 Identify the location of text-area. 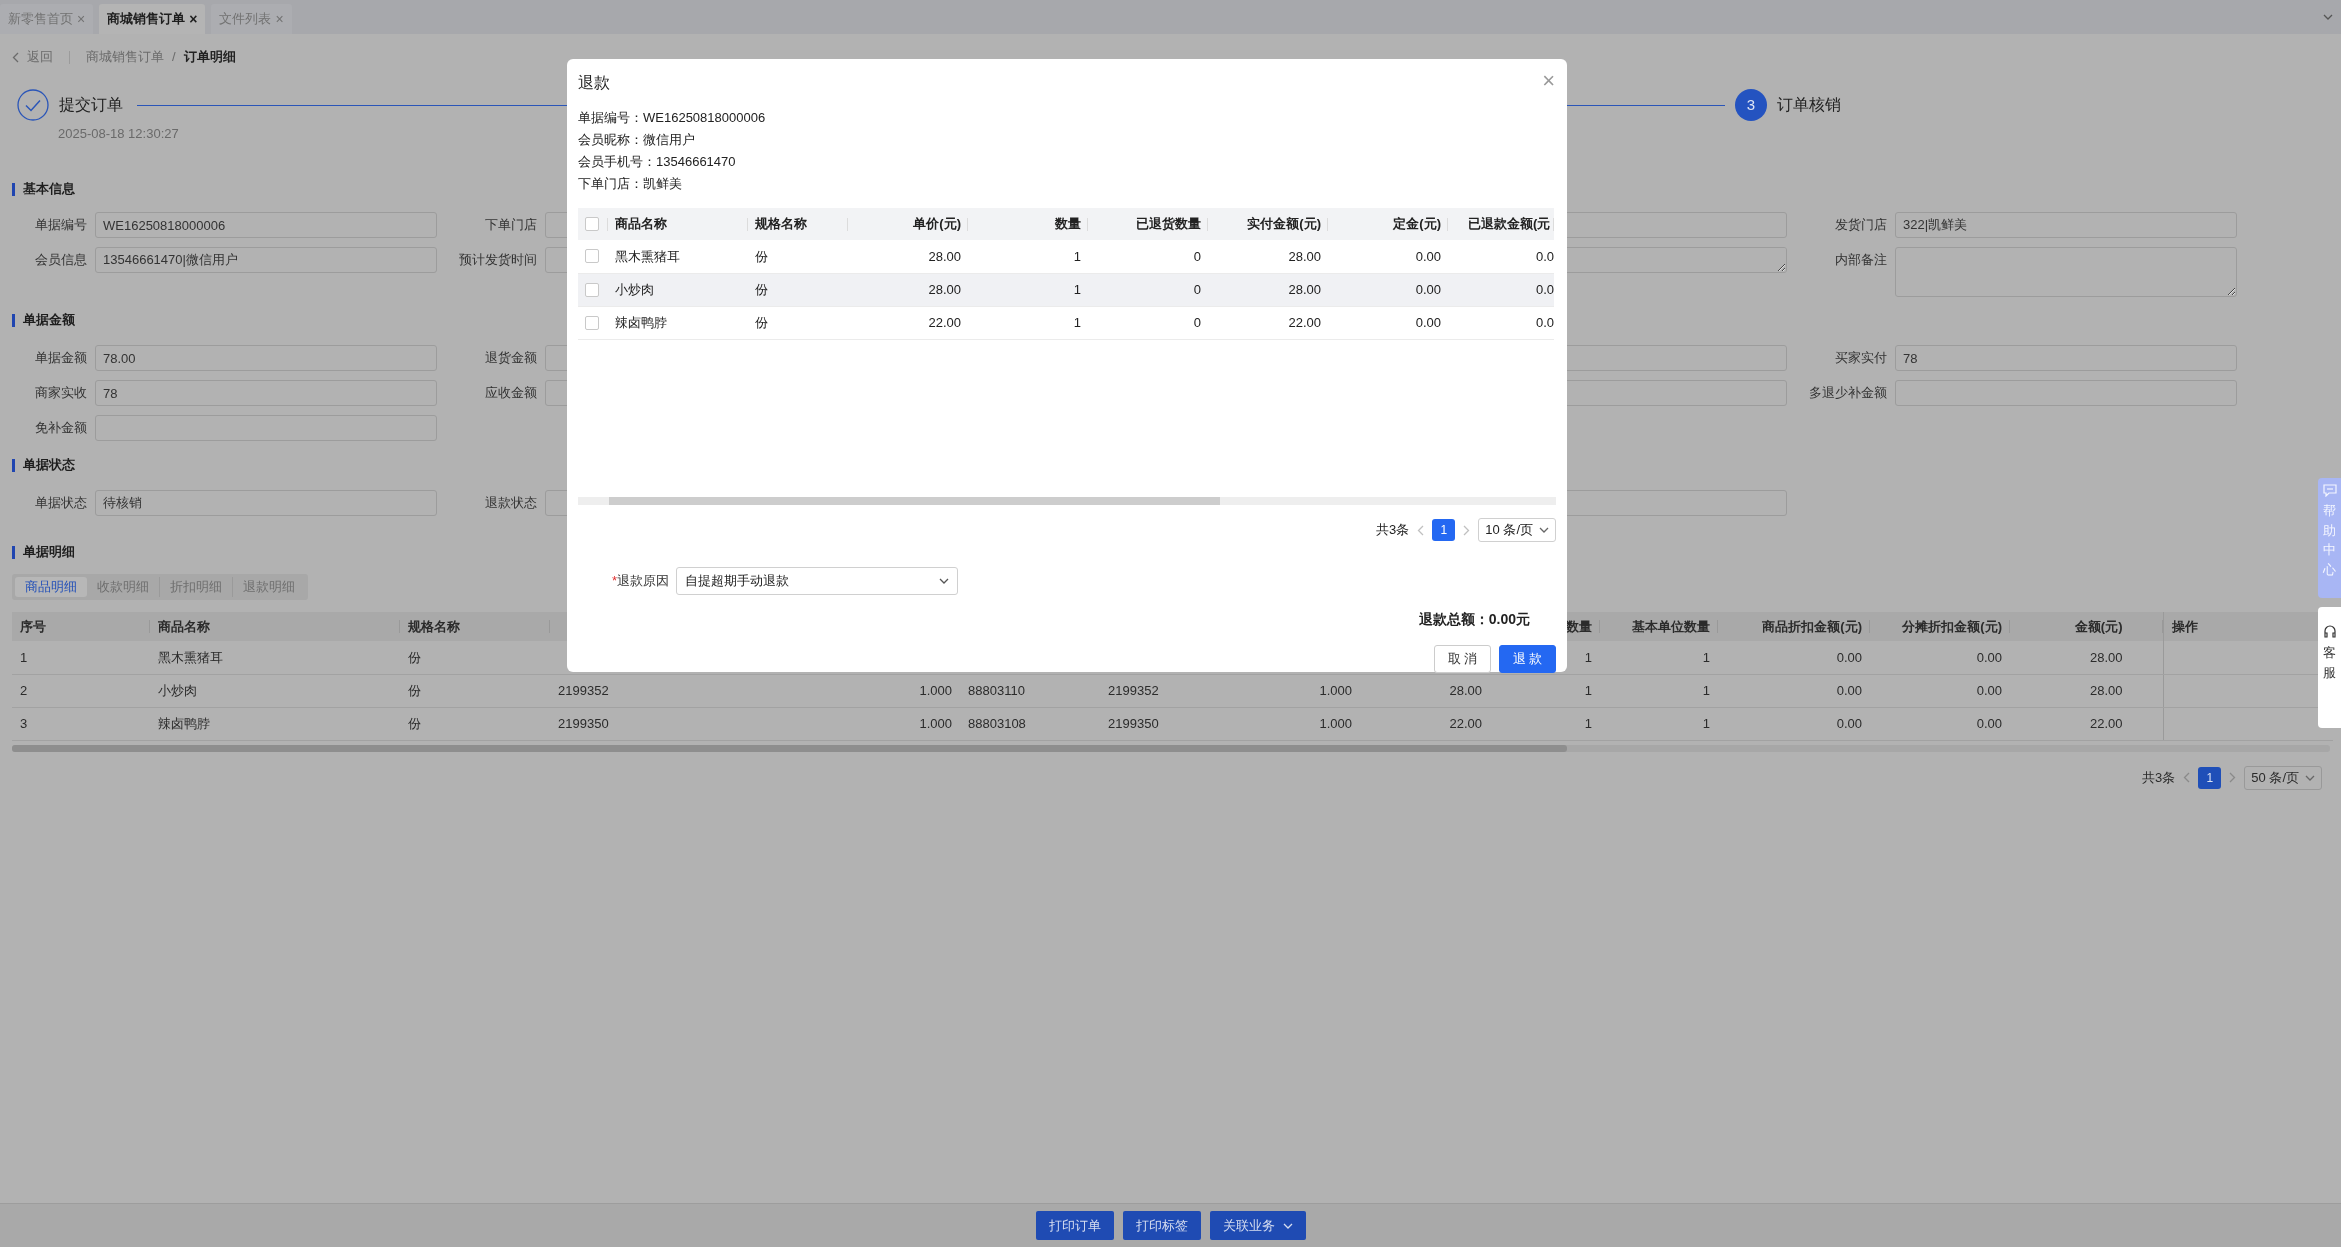
(2066, 272).